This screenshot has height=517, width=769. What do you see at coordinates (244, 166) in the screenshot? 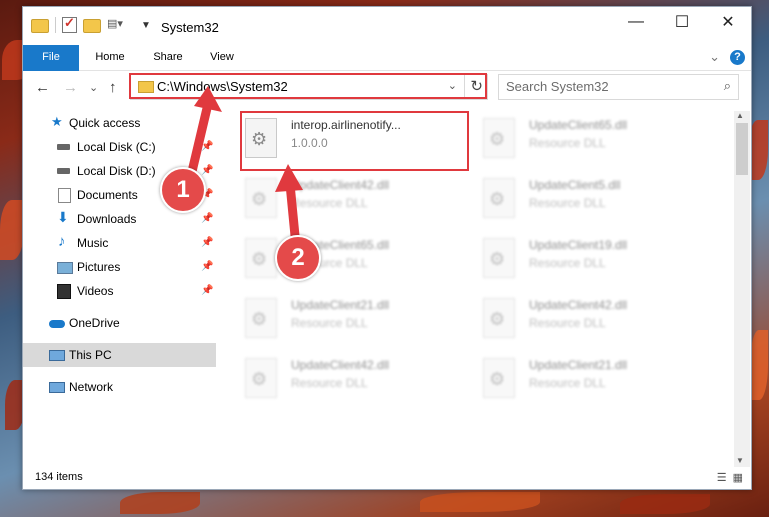
I see `annotation-arrows` at bounding box center [244, 166].